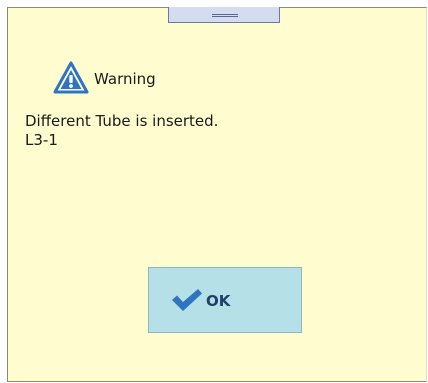 The image size is (428, 383). What do you see at coordinates (41, 140) in the screenshot?
I see `message-line: L3-1` at bounding box center [41, 140].